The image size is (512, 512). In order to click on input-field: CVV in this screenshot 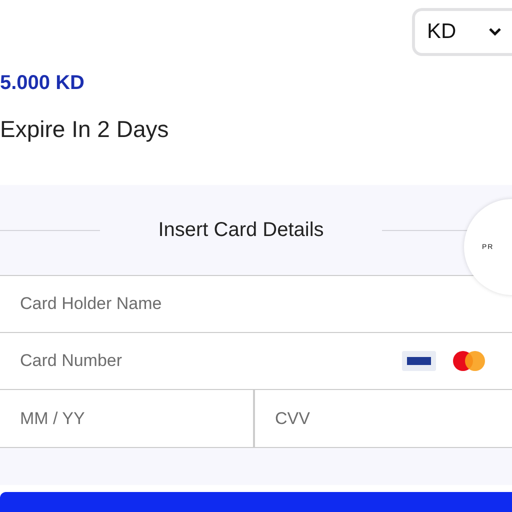, I will do `click(385, 419)`.